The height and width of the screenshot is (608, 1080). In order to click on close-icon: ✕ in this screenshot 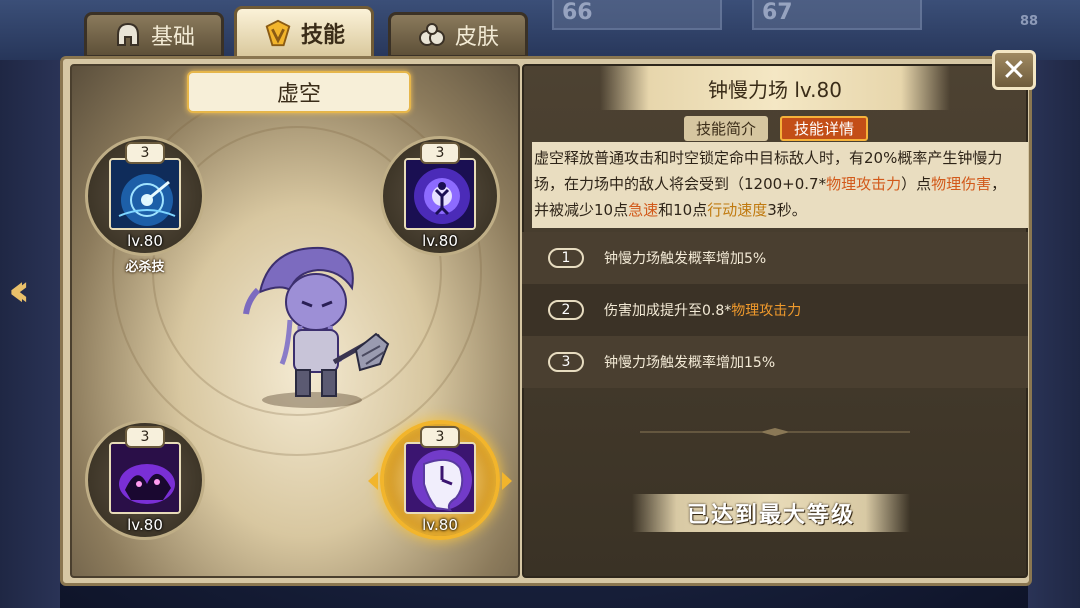, I will do `click(1014, 70)`.